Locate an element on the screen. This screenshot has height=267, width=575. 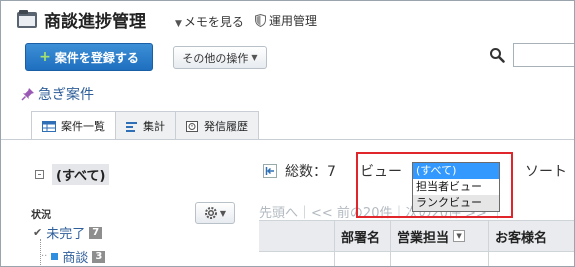
register-deal-label: 案件を登録する is located at coordinates (96, 57).